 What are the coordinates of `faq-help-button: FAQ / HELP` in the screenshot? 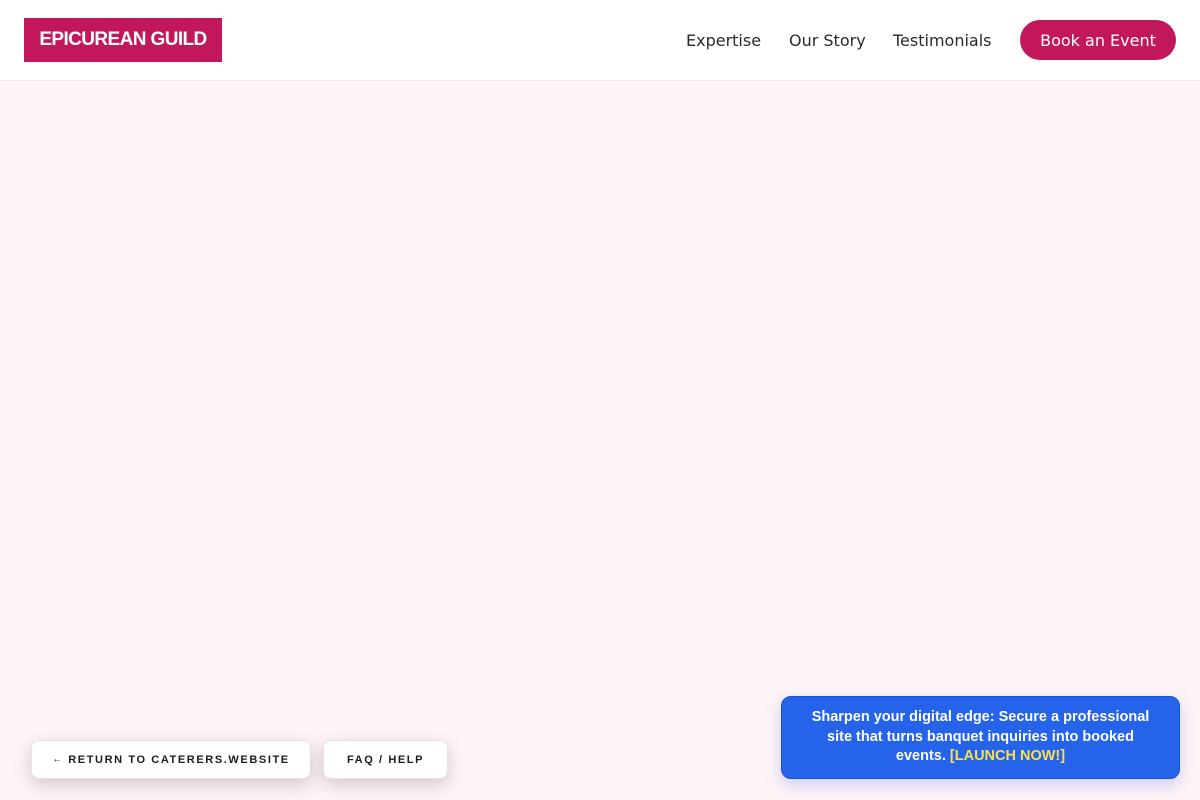 It's located at (385, 759).